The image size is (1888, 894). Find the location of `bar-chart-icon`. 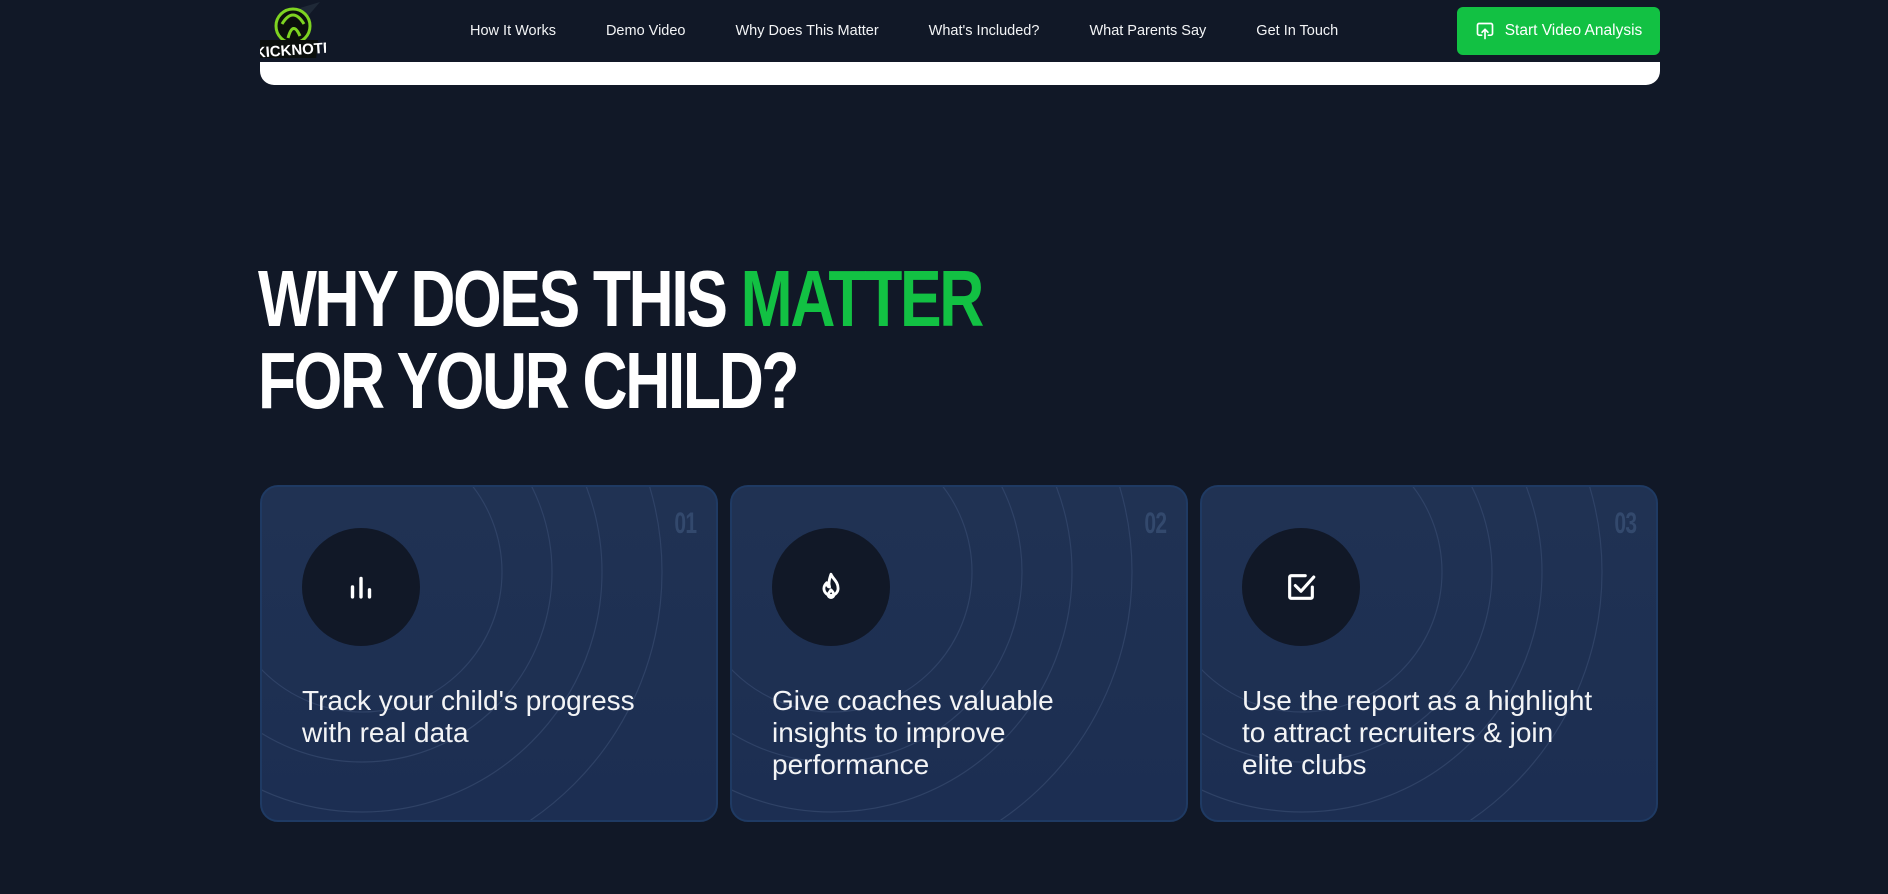

bar-chart-icon is located at coordinates (361, 587).